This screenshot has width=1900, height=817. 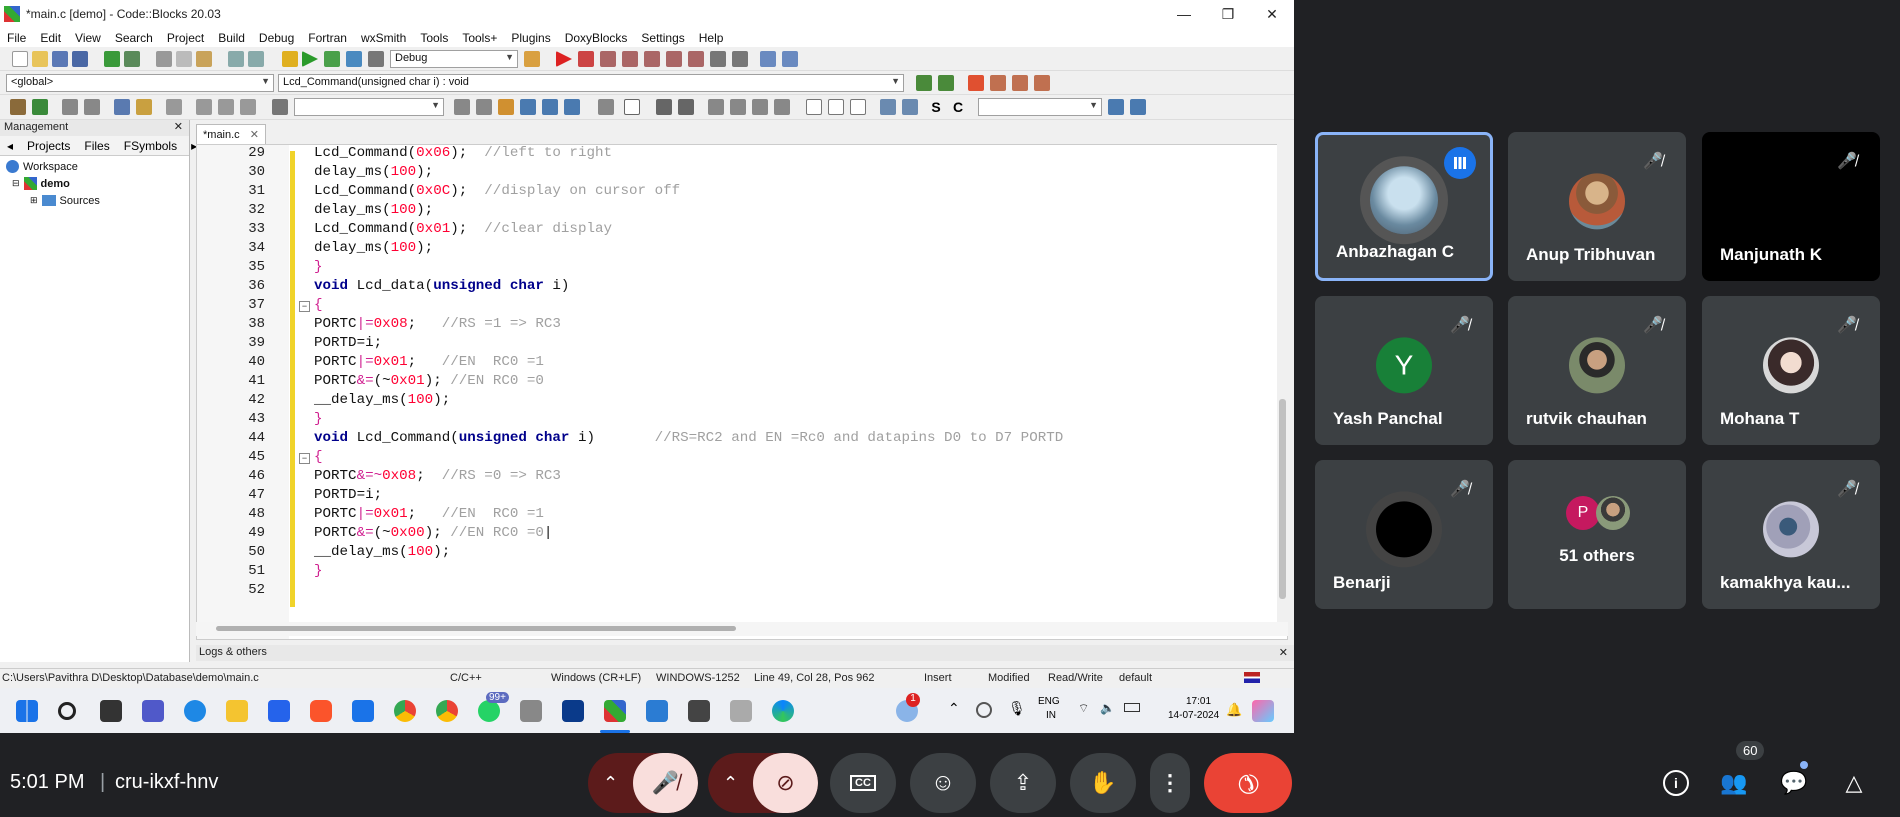 What do you see at coordinates (463, 229) in the screenshot?
I see `code-line: Lcd_Command(0x01); //clear display` at bounding box center [463, 229].